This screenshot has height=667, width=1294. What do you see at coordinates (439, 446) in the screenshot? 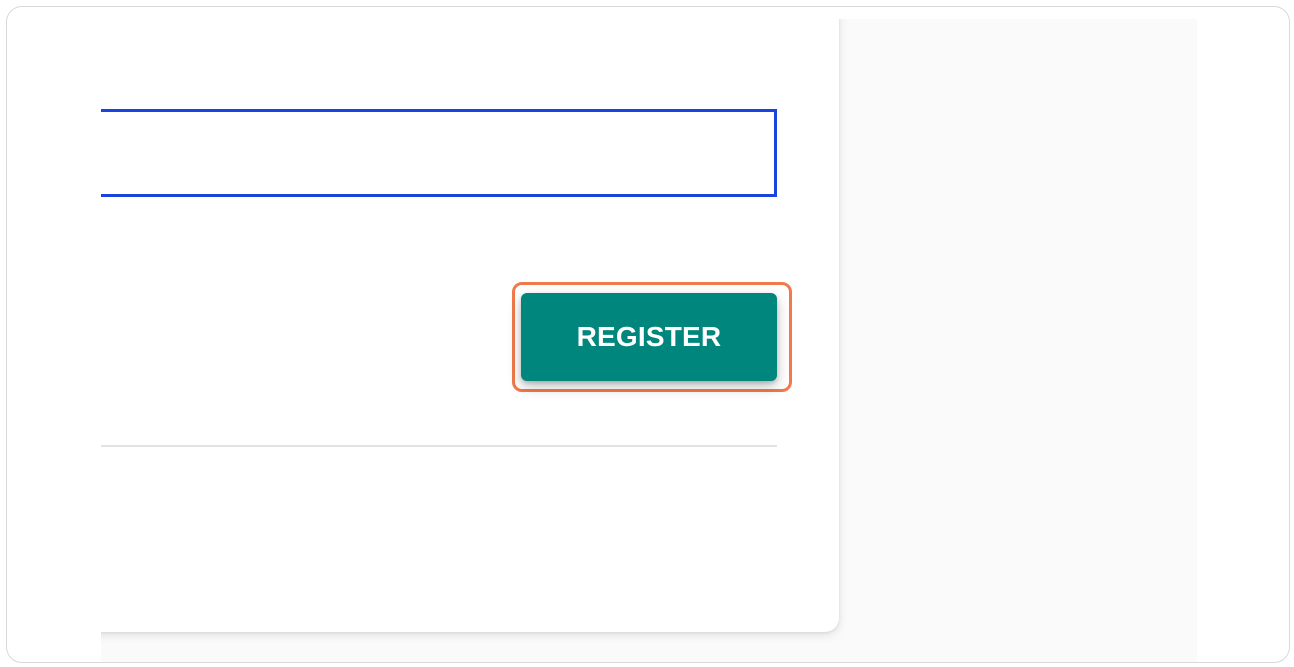
I see `section-divider` at bounding box center [439, 446].